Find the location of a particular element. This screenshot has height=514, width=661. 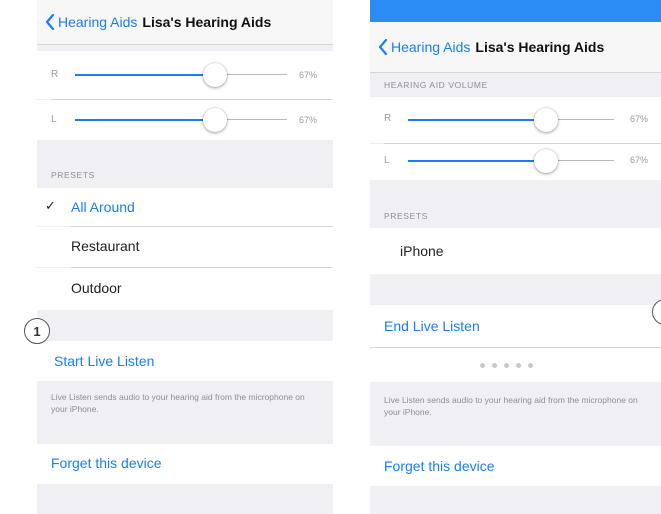

preset-label: Outdoor is located at coordinates (96, 288).